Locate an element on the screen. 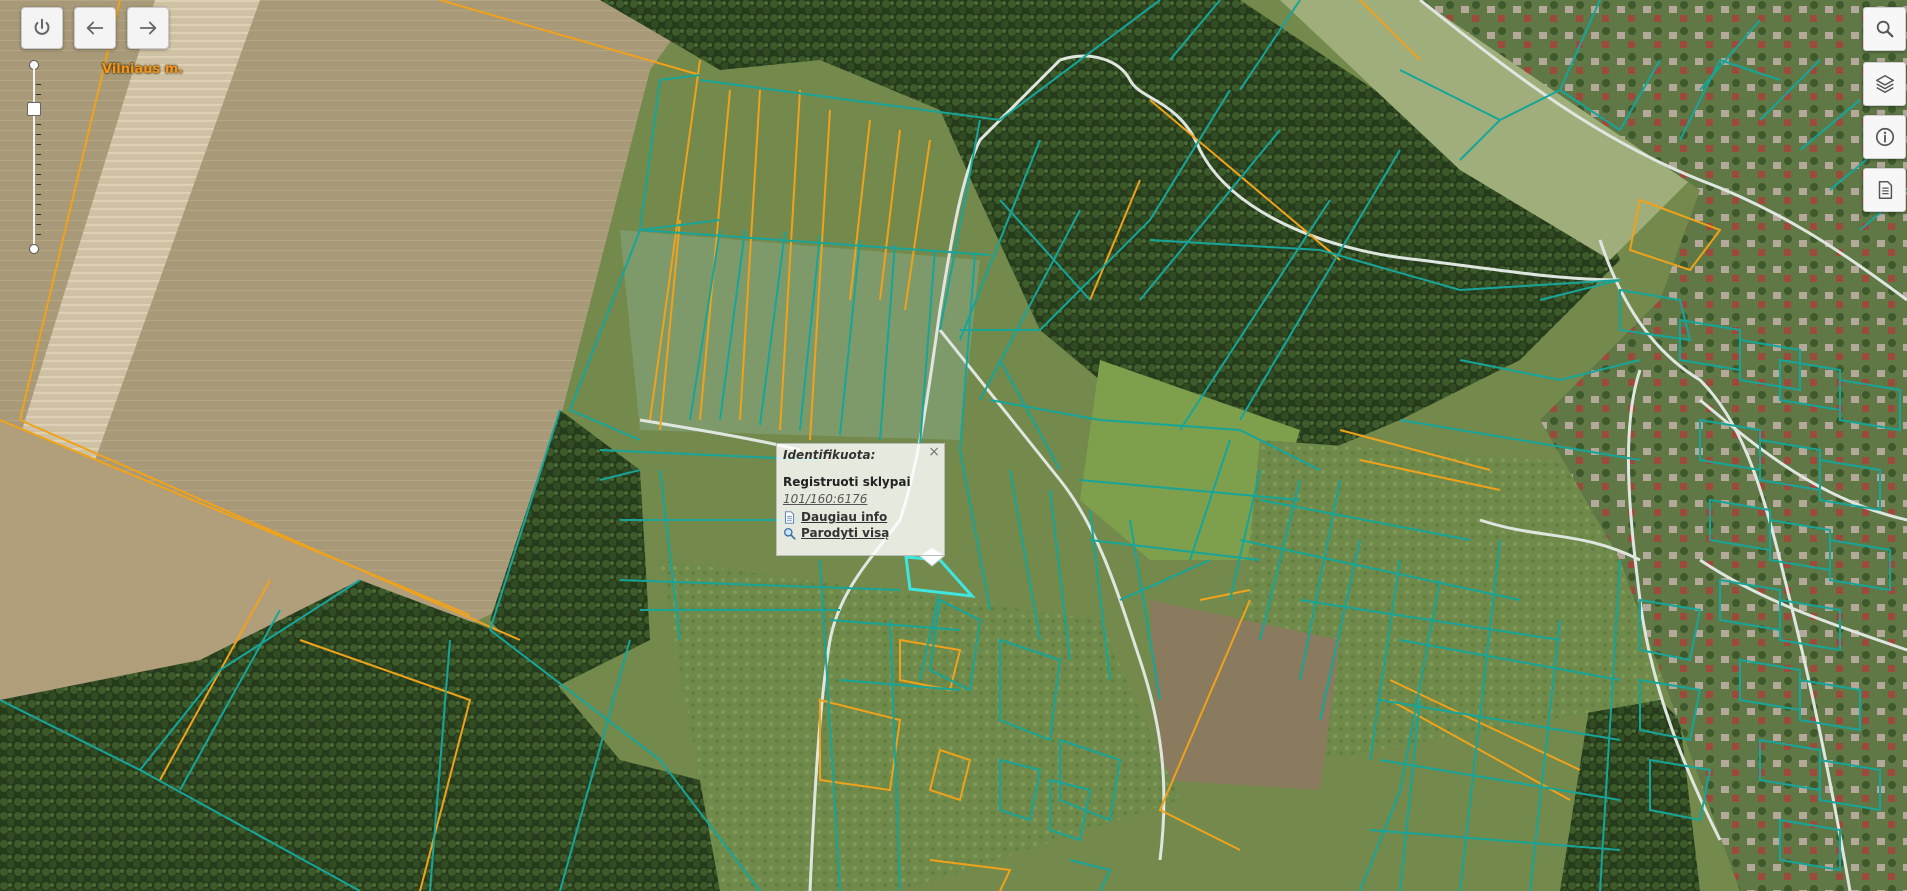 The width and height of the screenshot is (1907, 891). layers-button is located at coordinates (1884, 84).